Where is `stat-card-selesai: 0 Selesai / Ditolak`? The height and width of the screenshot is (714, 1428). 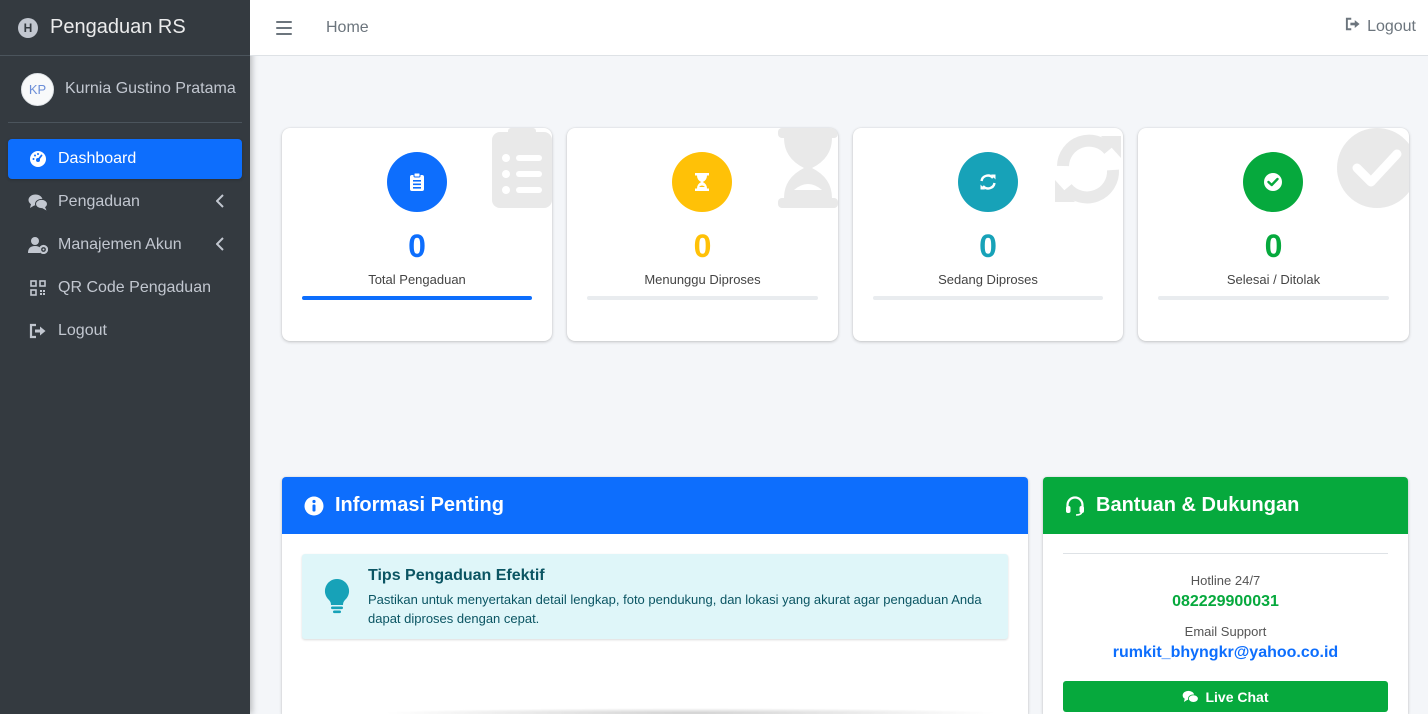 stat-card-selesai: 0 Selesai / Ditolak is located at coordinates (1273, 234).